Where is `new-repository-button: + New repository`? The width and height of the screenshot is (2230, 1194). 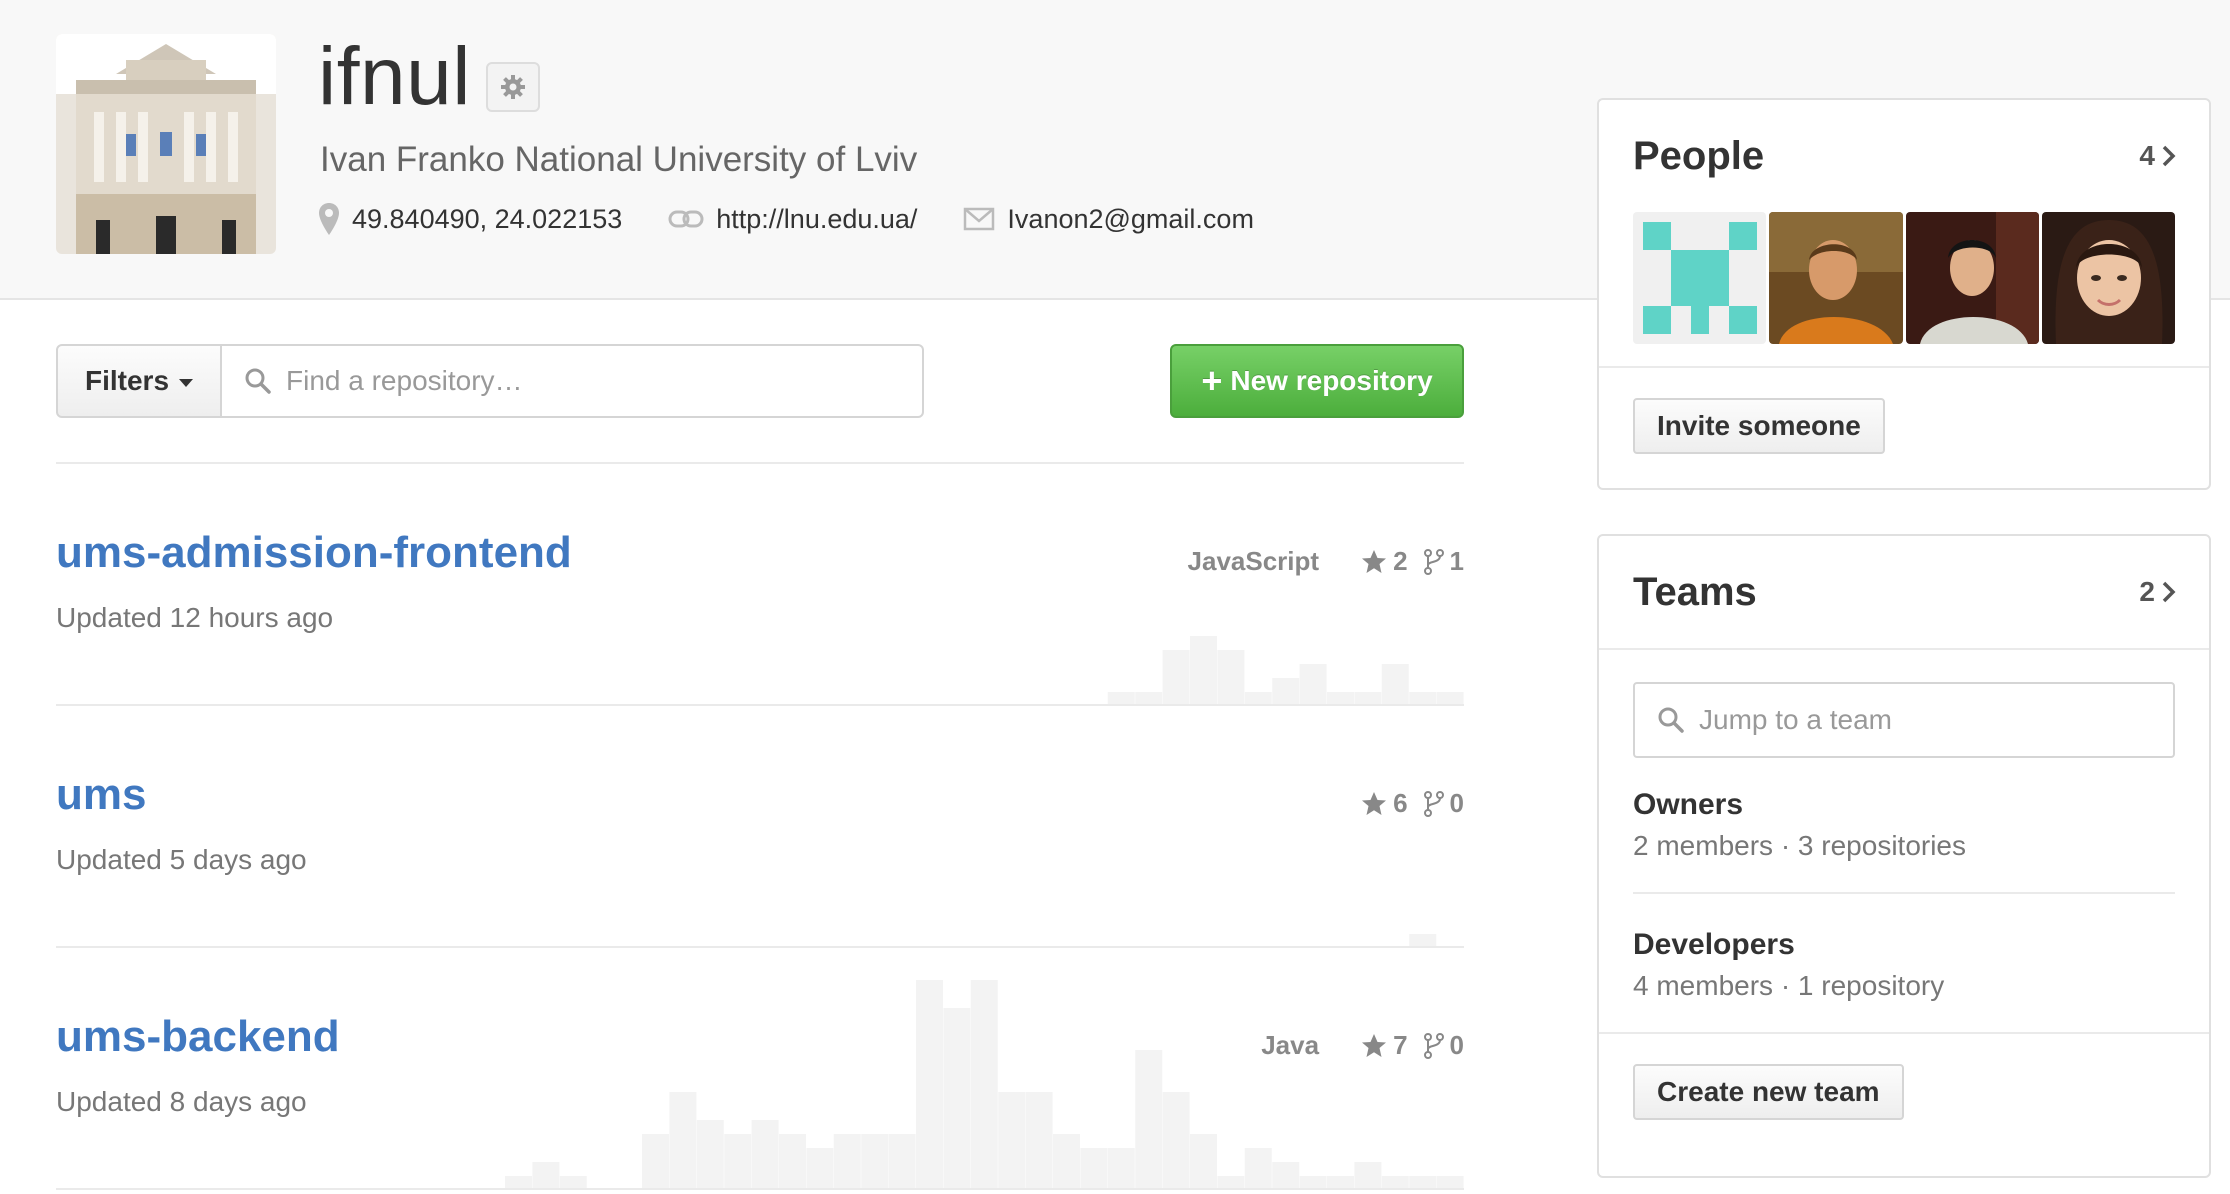 new-repository-button: + New repository is located at coordinates (1317, 381).